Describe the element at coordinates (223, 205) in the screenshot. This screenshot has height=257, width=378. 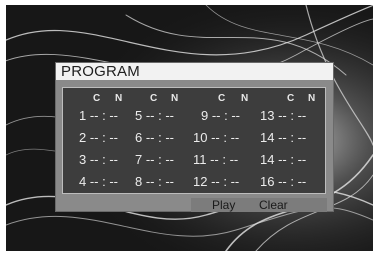
I see `play-button: Play` at that location.